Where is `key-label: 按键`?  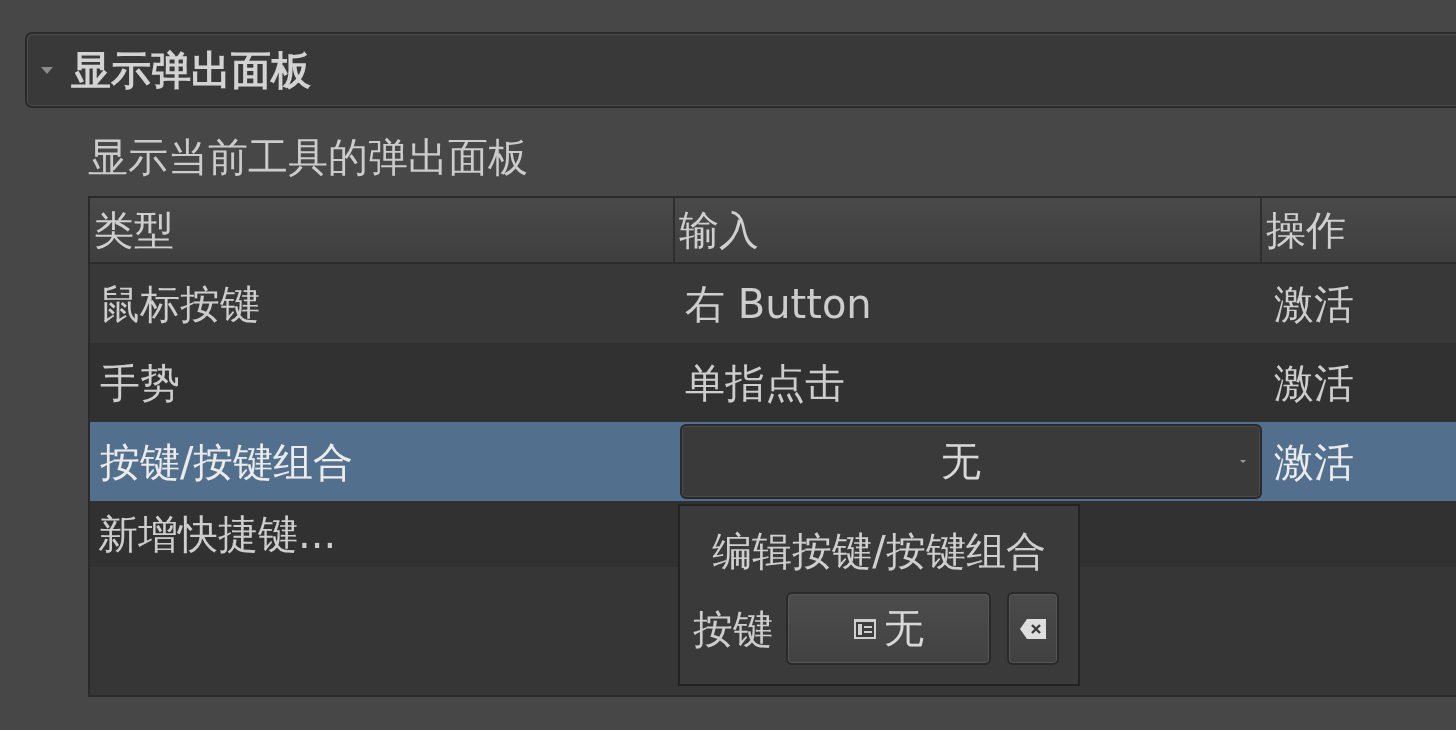
key-label: 按键 is located at coordinates (733, 629).